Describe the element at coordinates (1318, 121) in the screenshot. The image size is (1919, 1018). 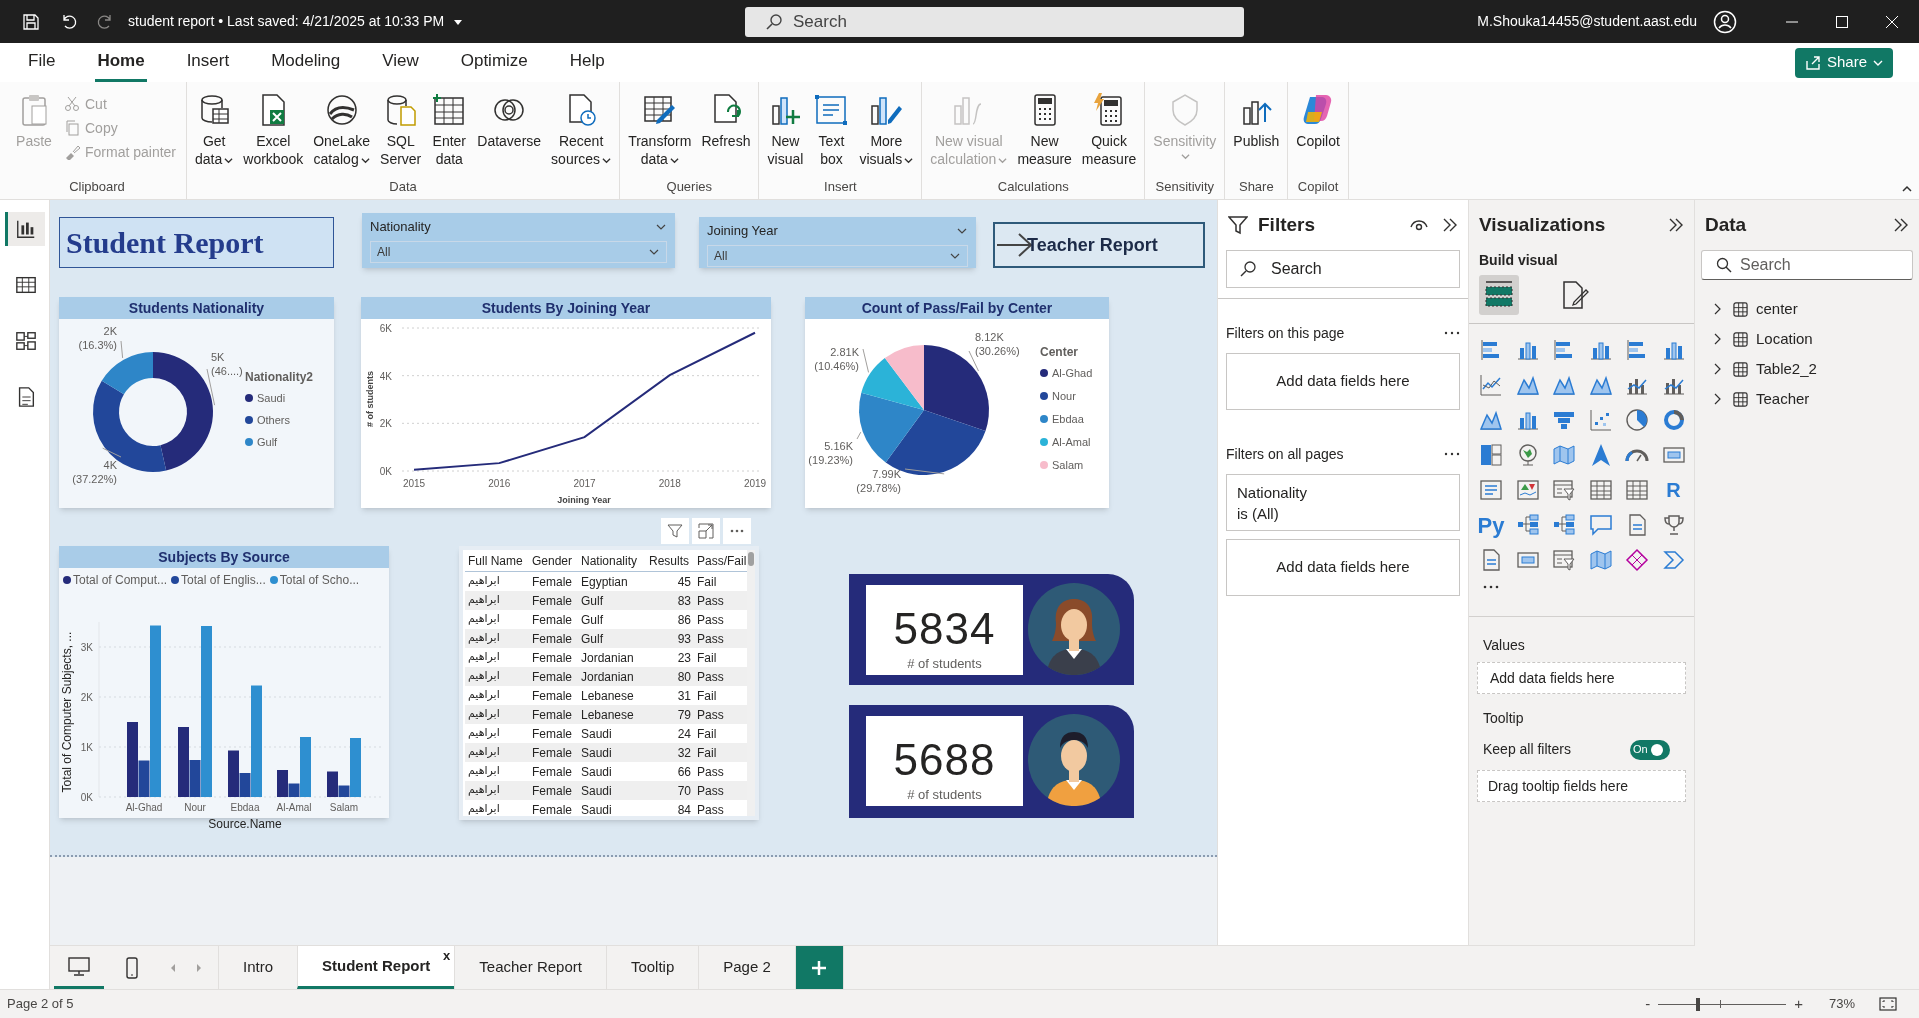
I see `ribbon-button: Copilot` at that location.